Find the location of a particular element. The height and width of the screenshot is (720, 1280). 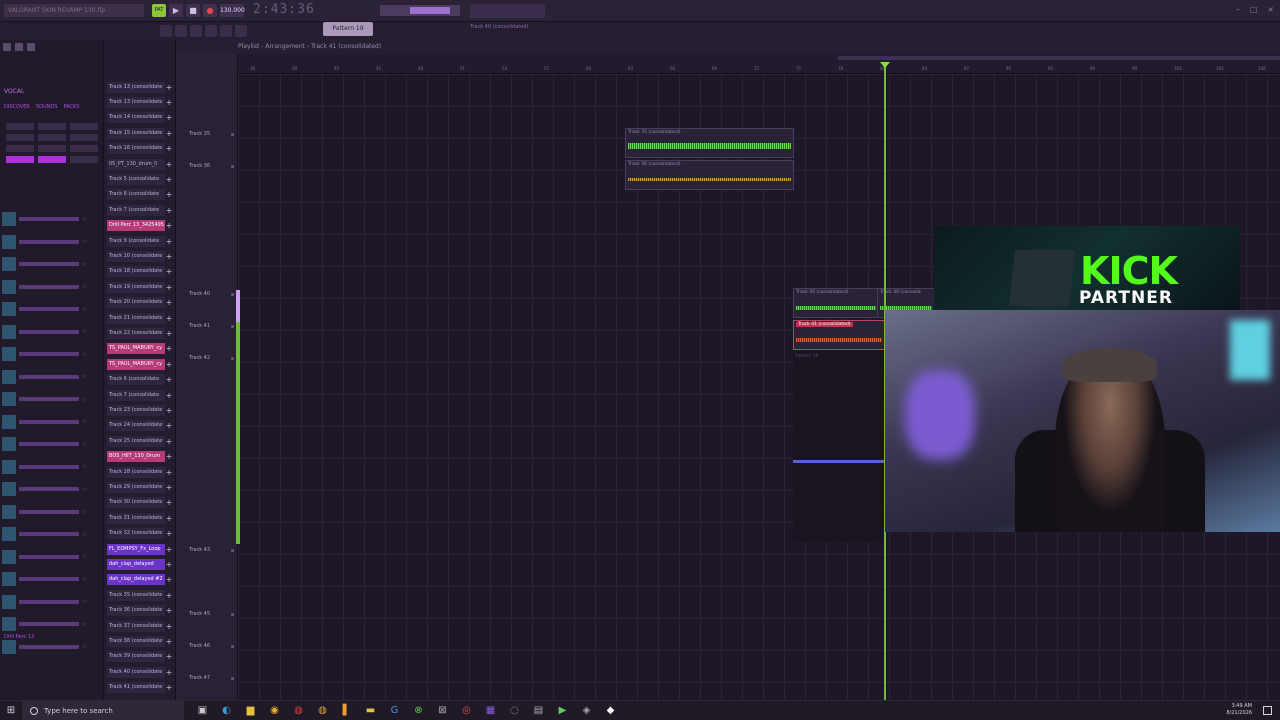

play-button: ▶ is located at coordinates (176, 10).